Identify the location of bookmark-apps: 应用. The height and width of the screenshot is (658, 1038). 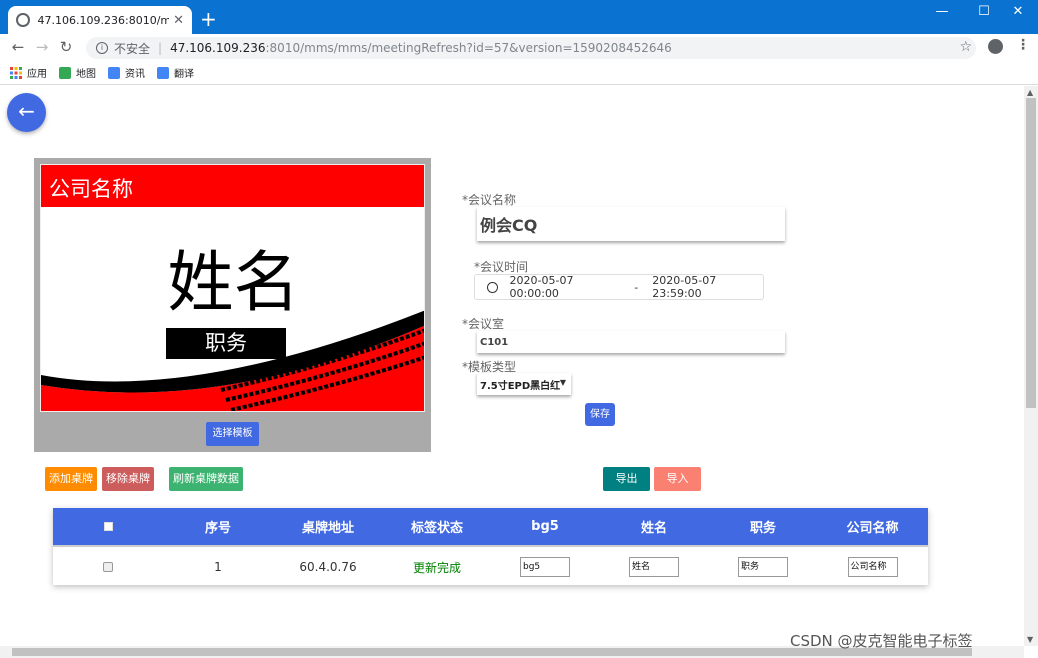
(28, 72).